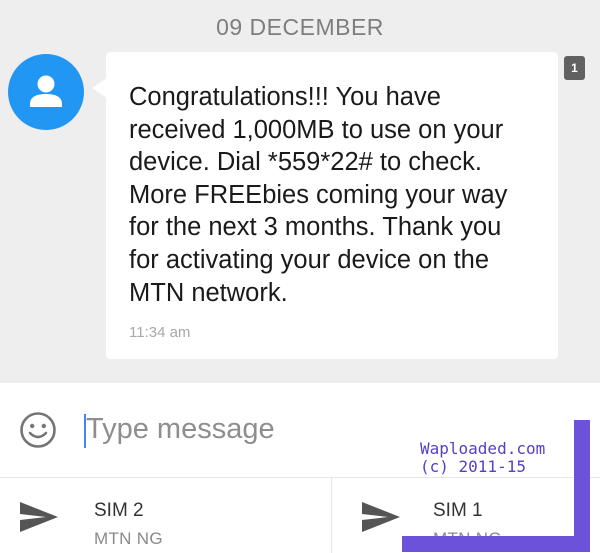  What do you see at coordinates (119, 510) in the screenshot?
I see `sim-name: SIM 2` at bounding box center [119, 510].